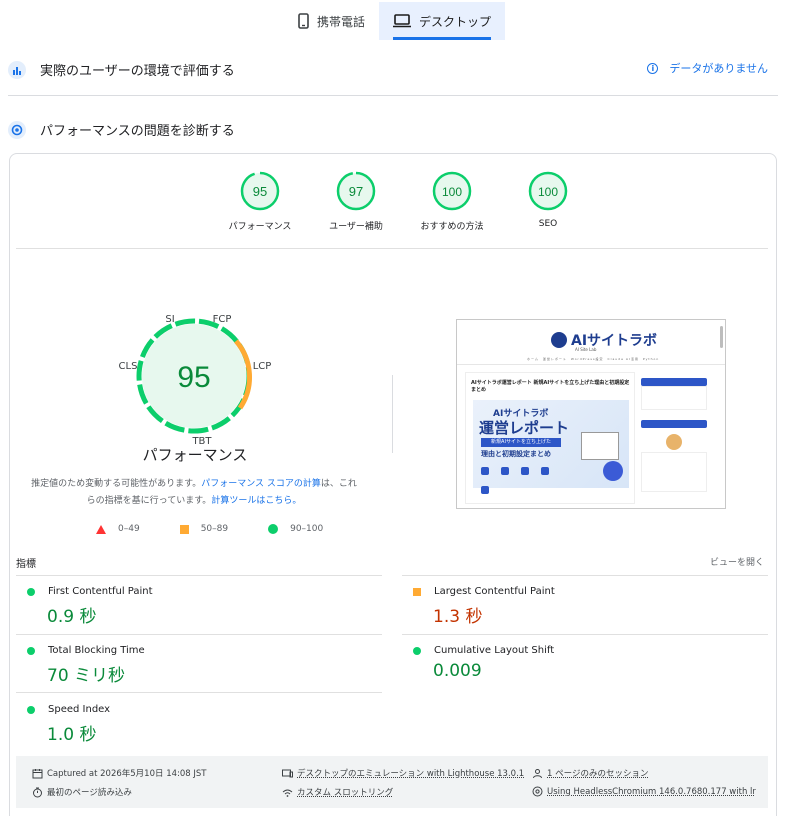  Describe the element at coordinates (197, 665) in the screenshot. I see `metric-tbt: Total Blocking Time 70 ミリ秒` at that location.